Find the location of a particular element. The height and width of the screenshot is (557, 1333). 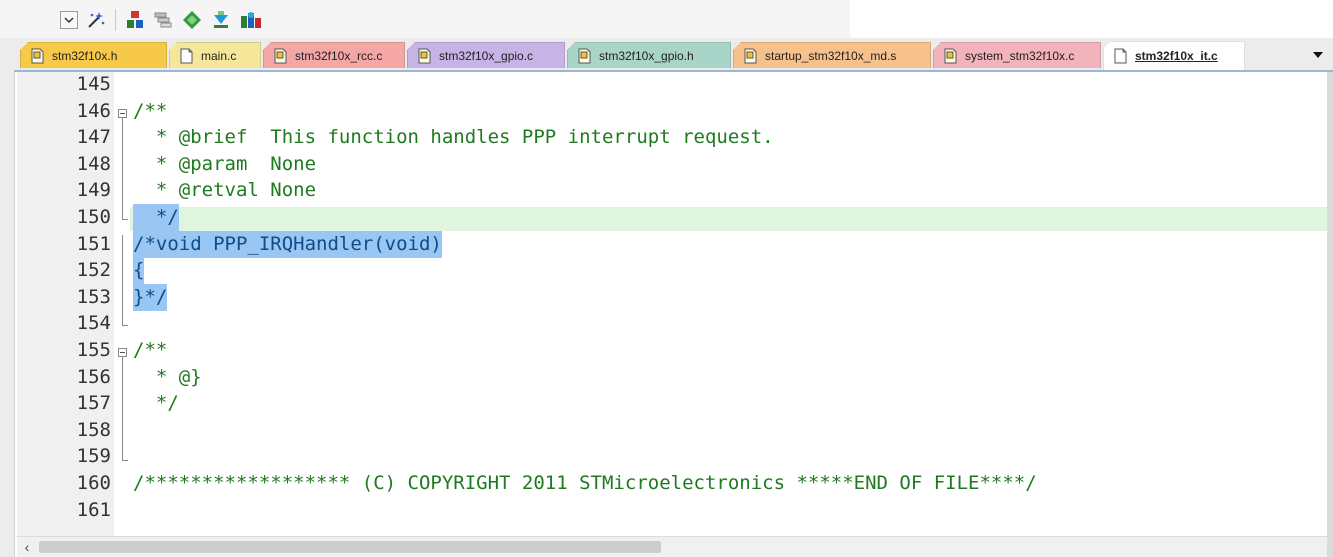

line-number: 156 is located at coordinates (93, 376).